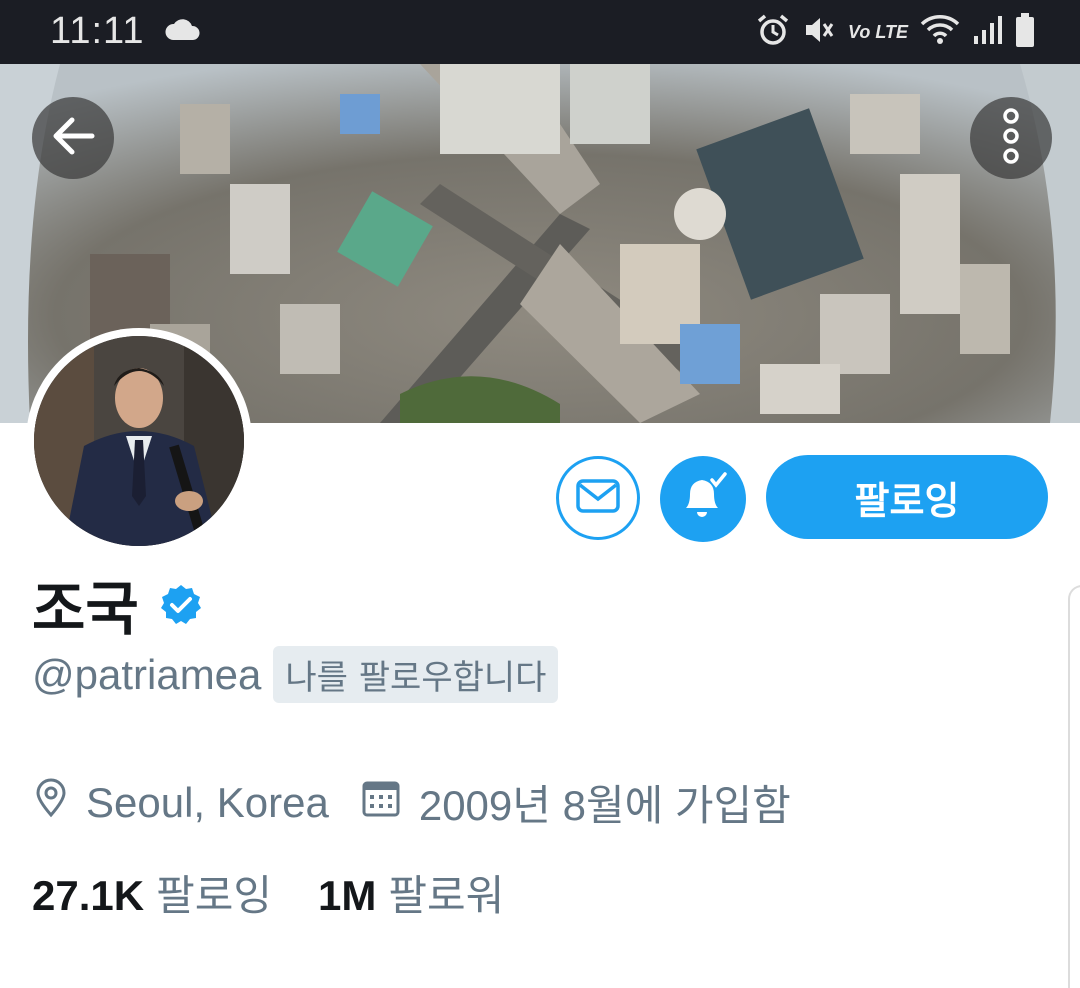 The height and width of the screenshot is (988, 1080). What do you see at coordinates (604, 805) in the screenshot?
I see `profile-joined-date: 2009년 8월에 가입함` at bounding box center [604, 805].